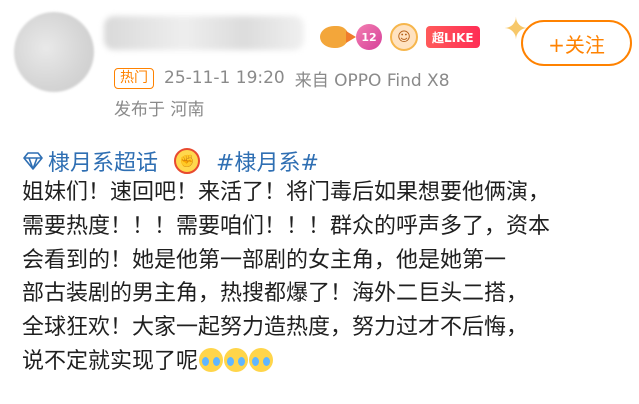 The height and width of the screenshot is (404, 639). Describe the element at coordinates (576, 43) in the screenshot. I see `follow-button: +关注` at that location.